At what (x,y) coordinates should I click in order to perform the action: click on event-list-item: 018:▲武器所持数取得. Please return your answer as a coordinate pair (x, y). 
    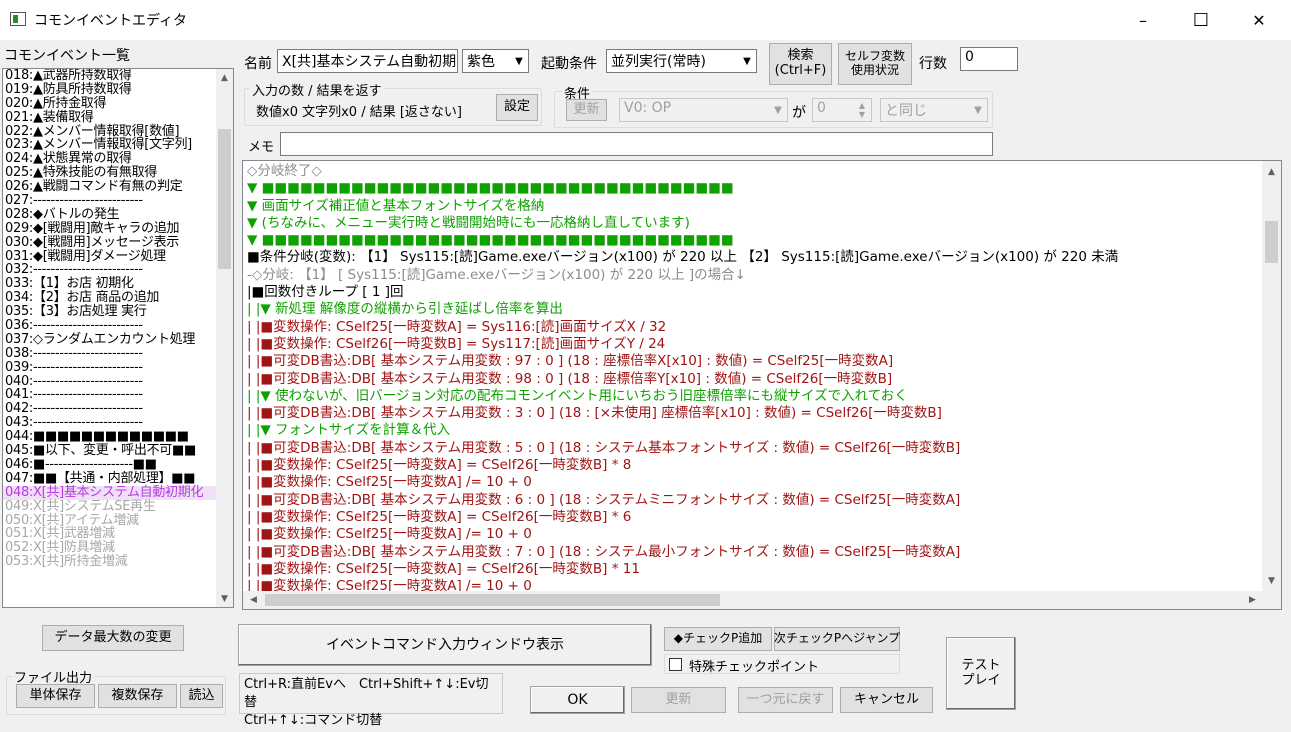
    Looking at the image, I should click on (118, 76).